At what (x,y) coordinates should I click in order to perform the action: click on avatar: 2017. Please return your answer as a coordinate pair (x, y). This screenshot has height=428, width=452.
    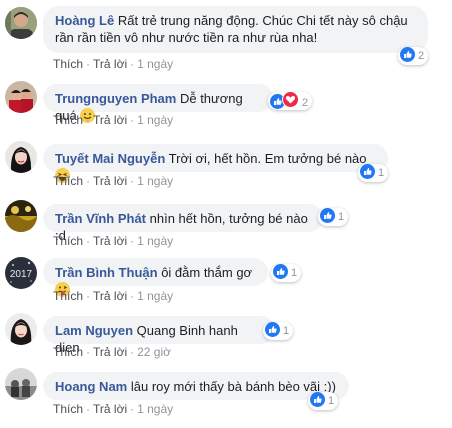
    Looking at the image, I should click on (21, 273).